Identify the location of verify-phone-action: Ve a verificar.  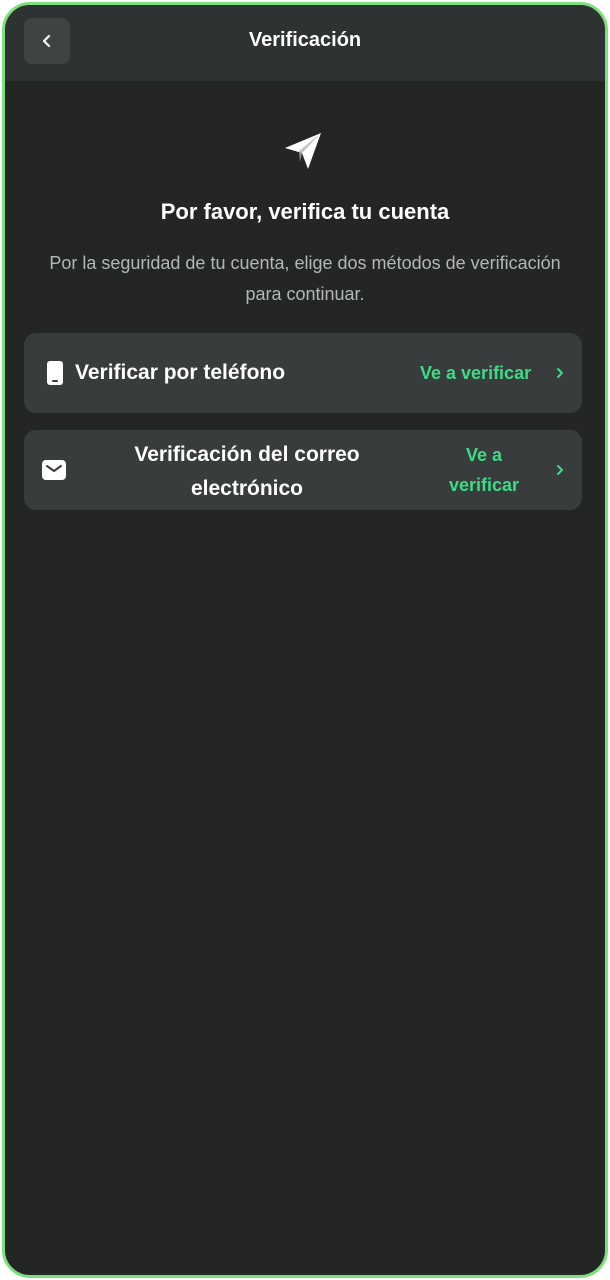
(475, 373).